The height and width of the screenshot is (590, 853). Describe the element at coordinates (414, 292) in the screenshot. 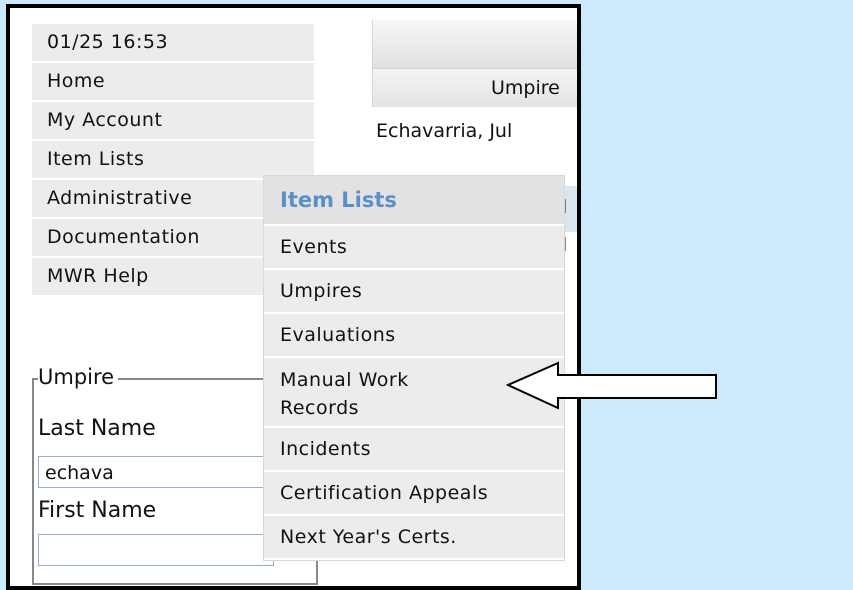

I see `submenu-item-umpires: Umpires` at that location.